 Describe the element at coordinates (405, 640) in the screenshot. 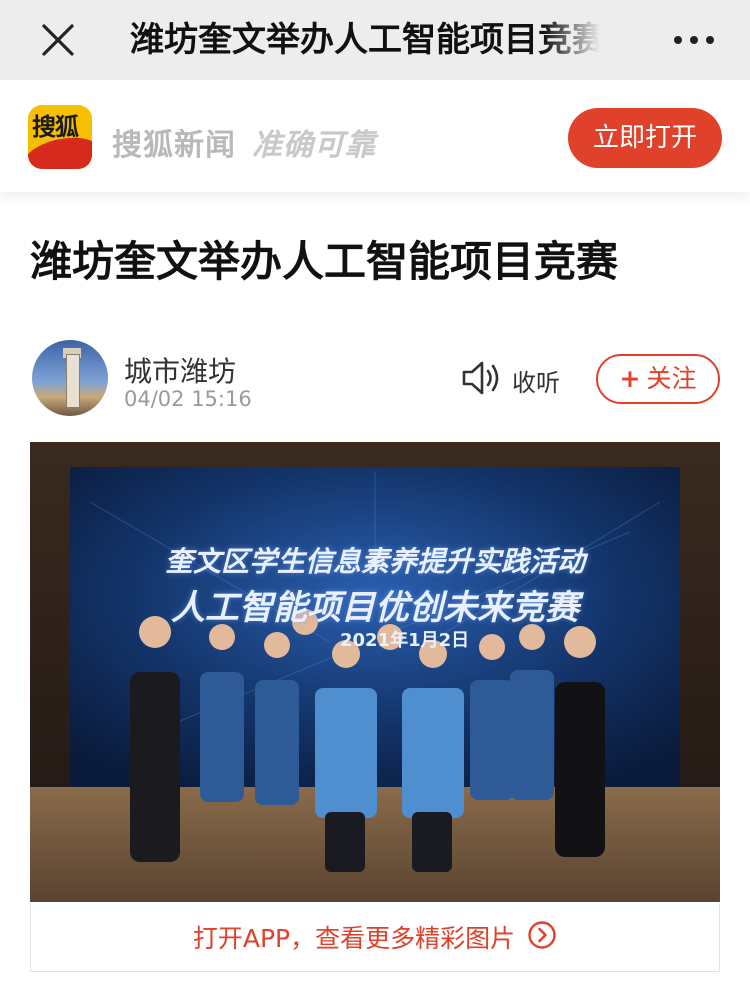

I see `photo-banner-date: 2021年1月2日` at that location.